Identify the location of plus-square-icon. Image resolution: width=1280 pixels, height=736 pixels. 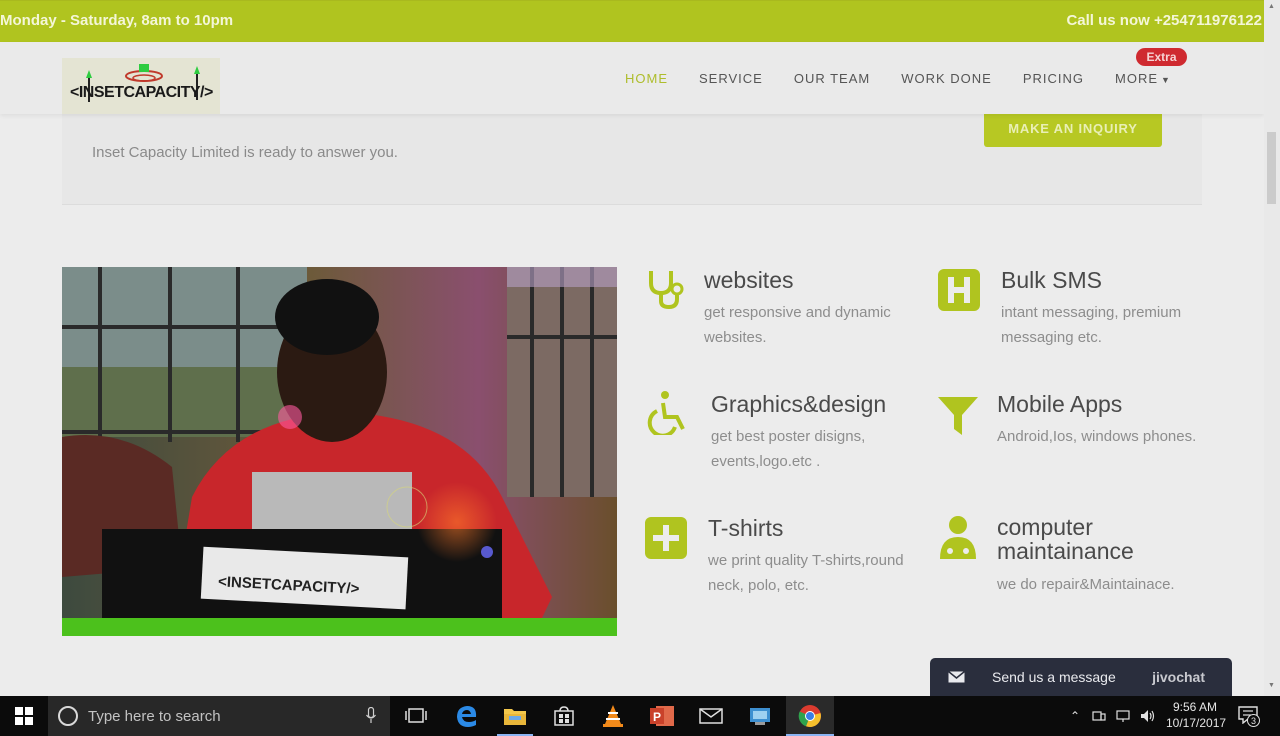
(666, 538).